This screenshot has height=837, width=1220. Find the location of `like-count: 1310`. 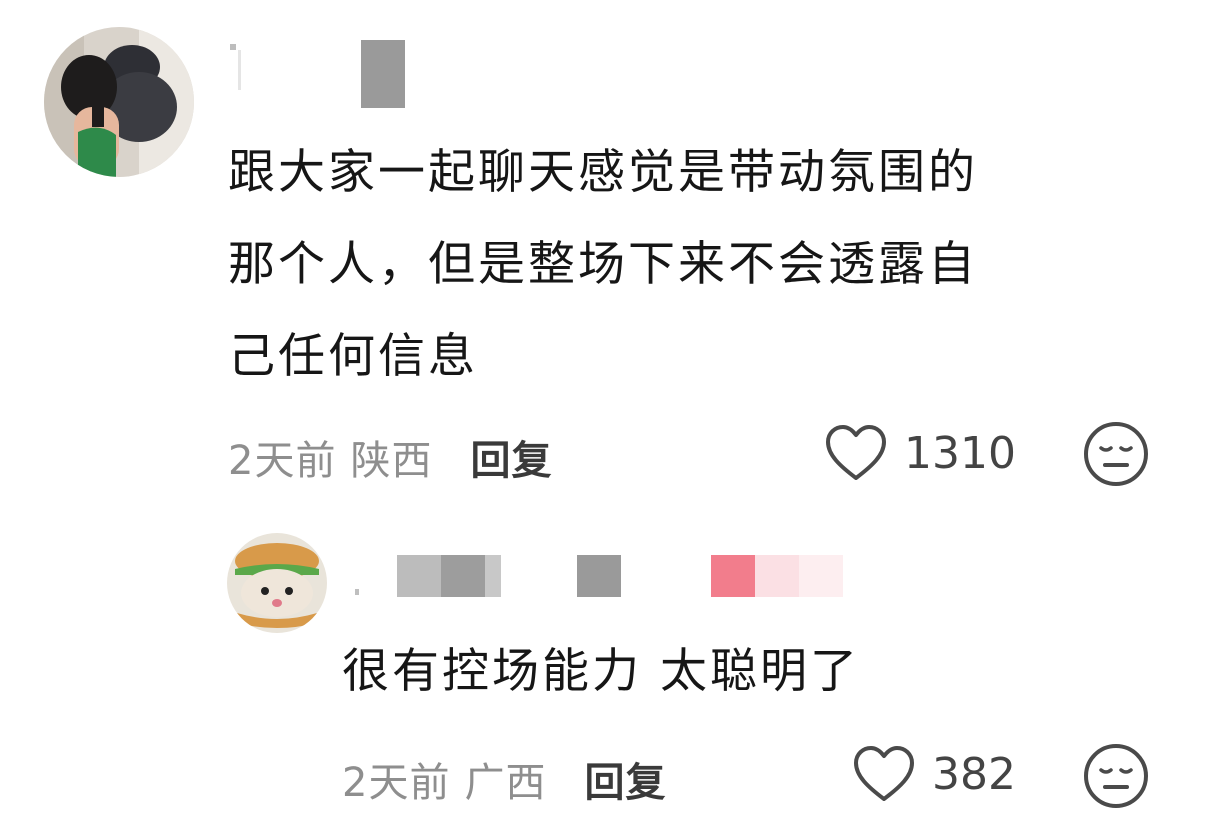

like-count: 1310 is located at coordinates (960, 453).